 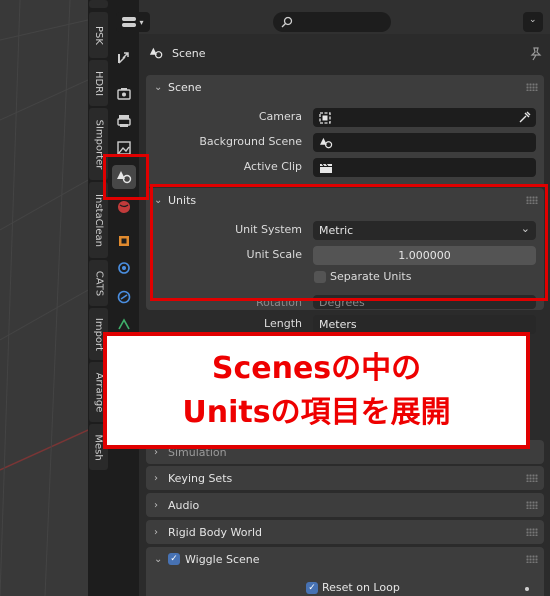 I want to click on rigid-body-world-panel: › Rigid Body World, so click(x=345, y=532).